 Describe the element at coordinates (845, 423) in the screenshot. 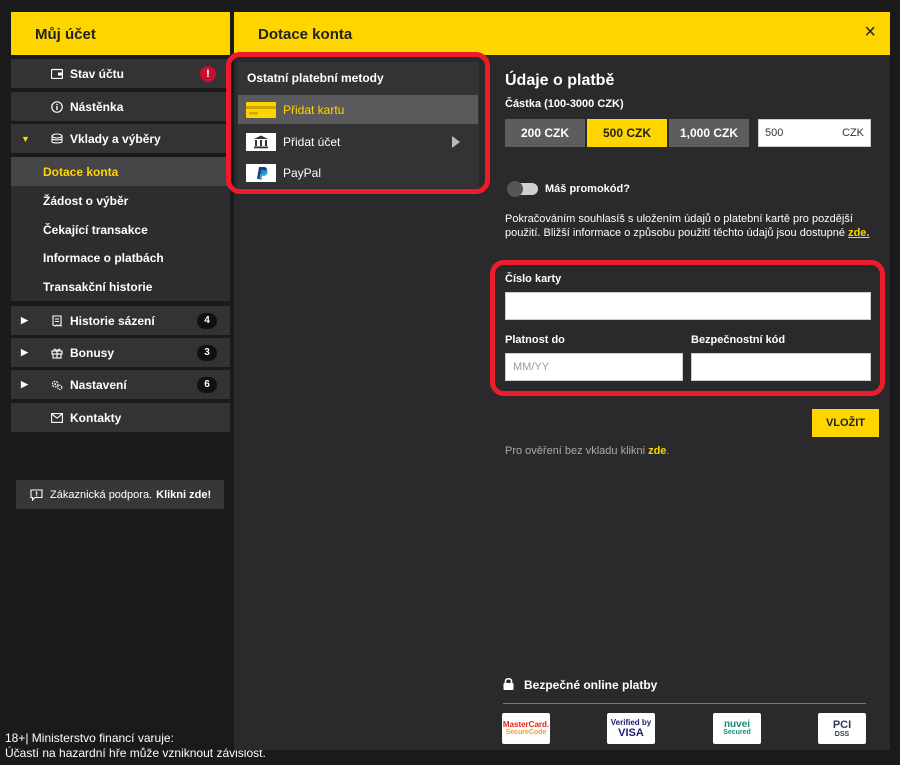

I see `submit-button: VLOŽIT` at that location.